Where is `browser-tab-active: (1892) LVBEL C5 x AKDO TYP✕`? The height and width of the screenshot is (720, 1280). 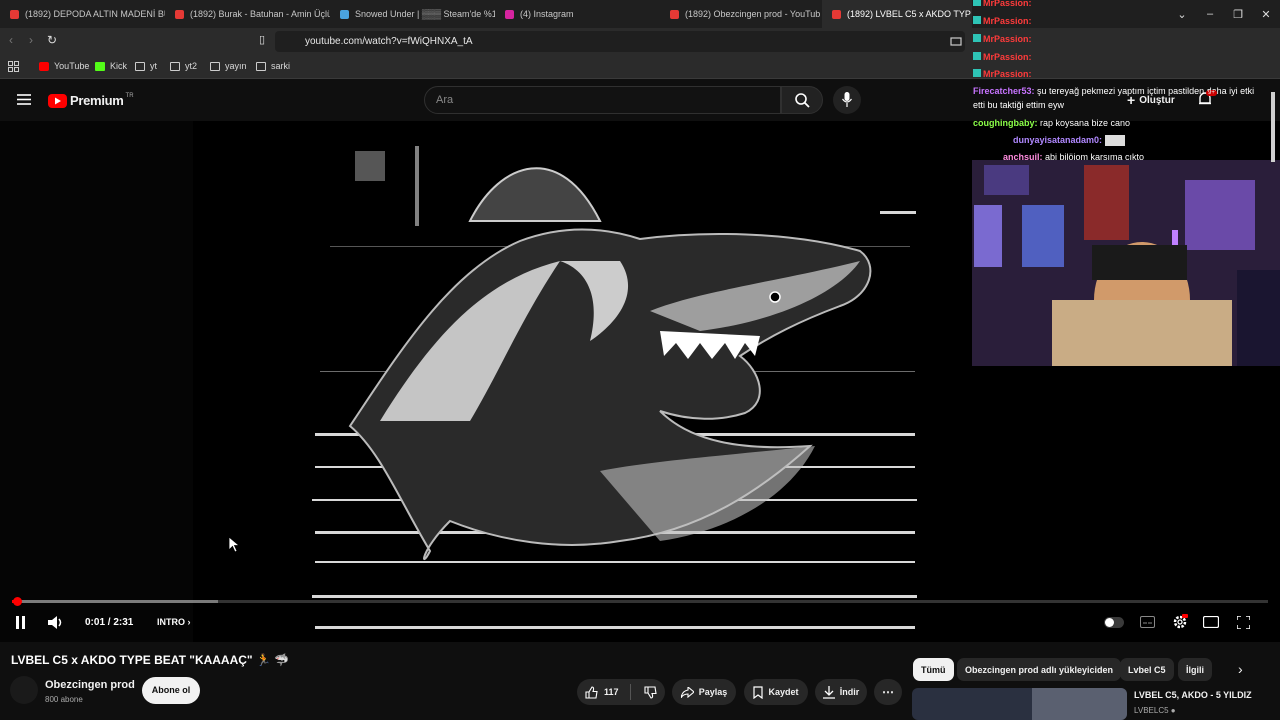 browser-tab-active: (1892) LVBEL C5 x AKDO TYP✕ is located at coordinates (897, 14).